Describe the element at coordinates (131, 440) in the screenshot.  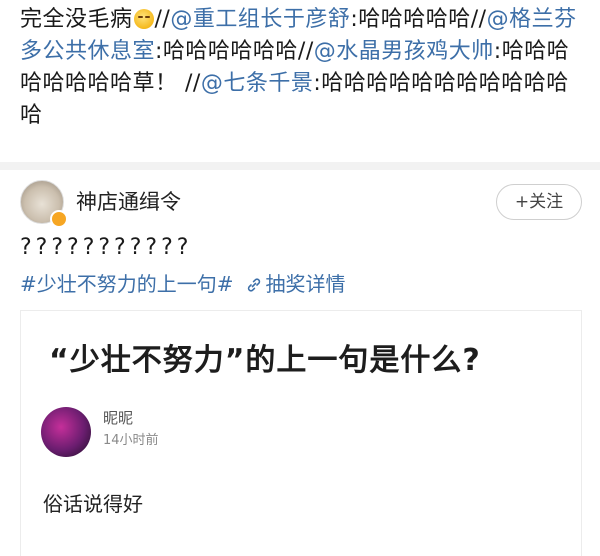
I see `answer-timestamp: 14小时前` at that location.